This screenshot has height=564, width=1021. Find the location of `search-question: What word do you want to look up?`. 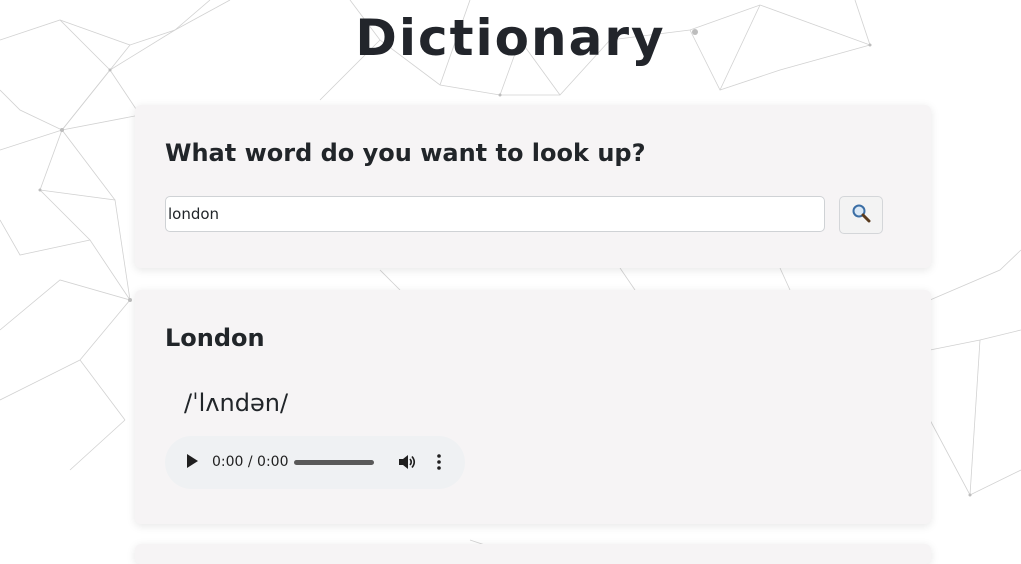

search-question: What word do you want to look up? is located at coordinates (405, 153).